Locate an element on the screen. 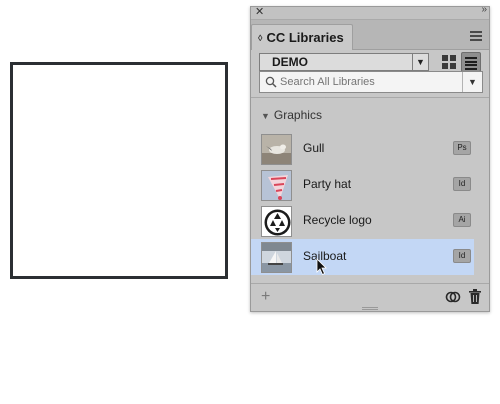 The image size is (500, 404). section-header-graphics: ▼ Graphics is located at coordinates (291, 115).